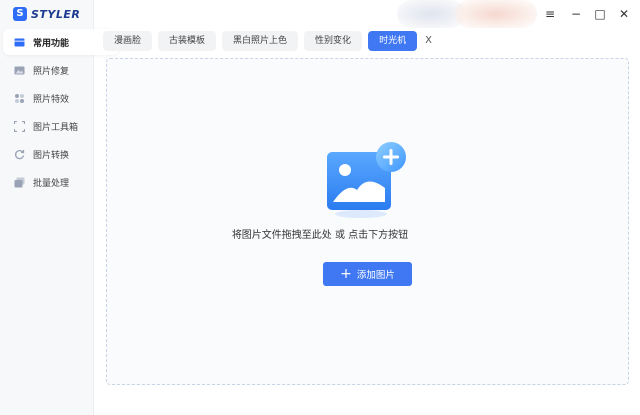 The height and width of the screenshot is (415, 640). I want to click on sidebar-item-common-functions: 常用功能, so click(61, 42).